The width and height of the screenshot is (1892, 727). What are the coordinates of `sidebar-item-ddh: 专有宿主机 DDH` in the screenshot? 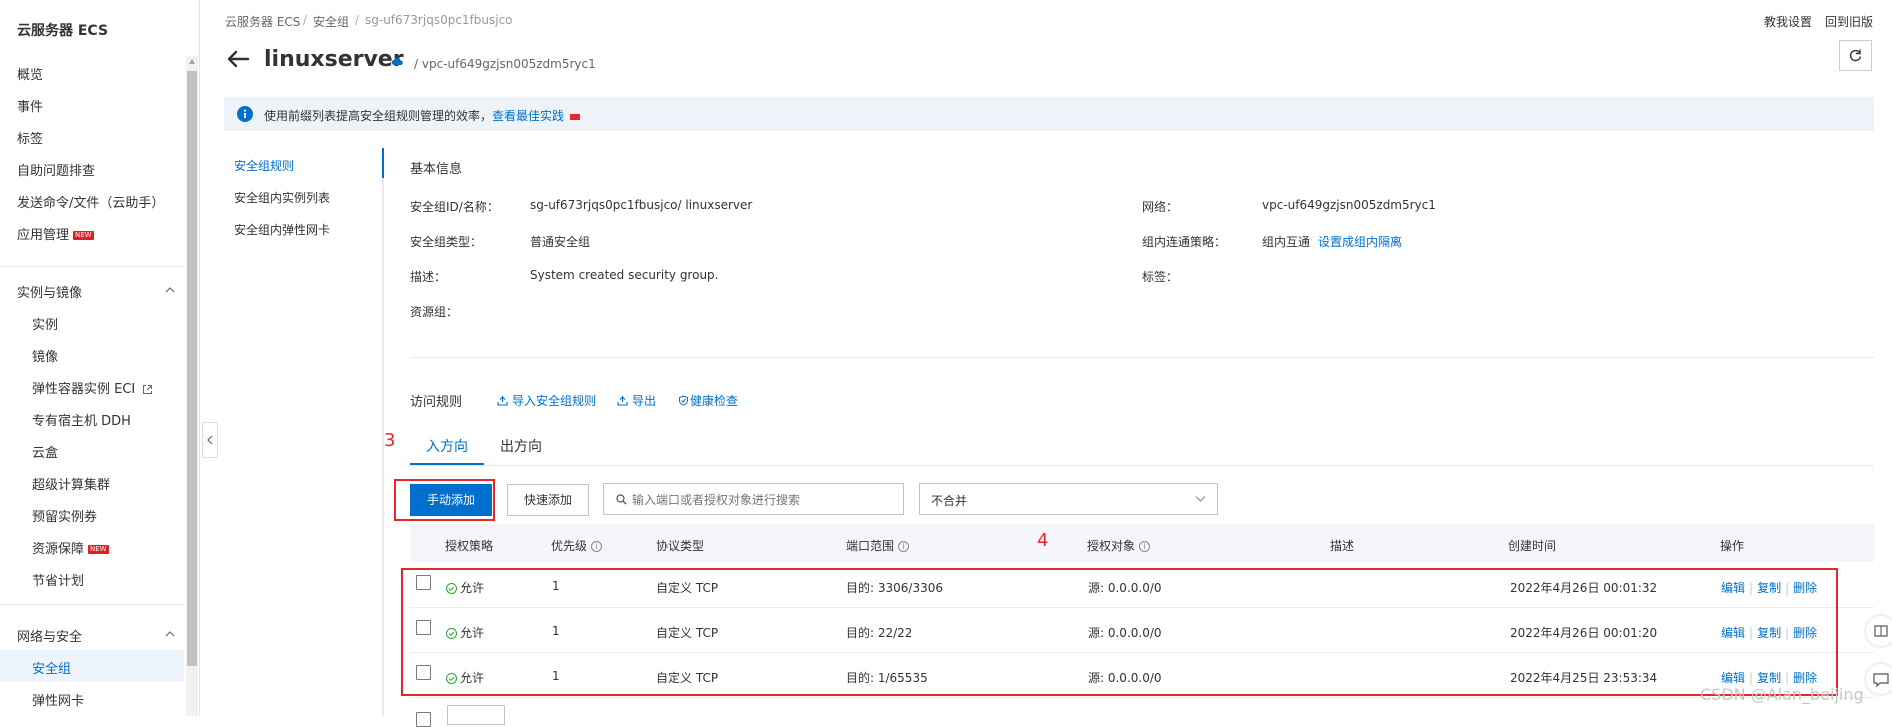 It's located at (81, 419).